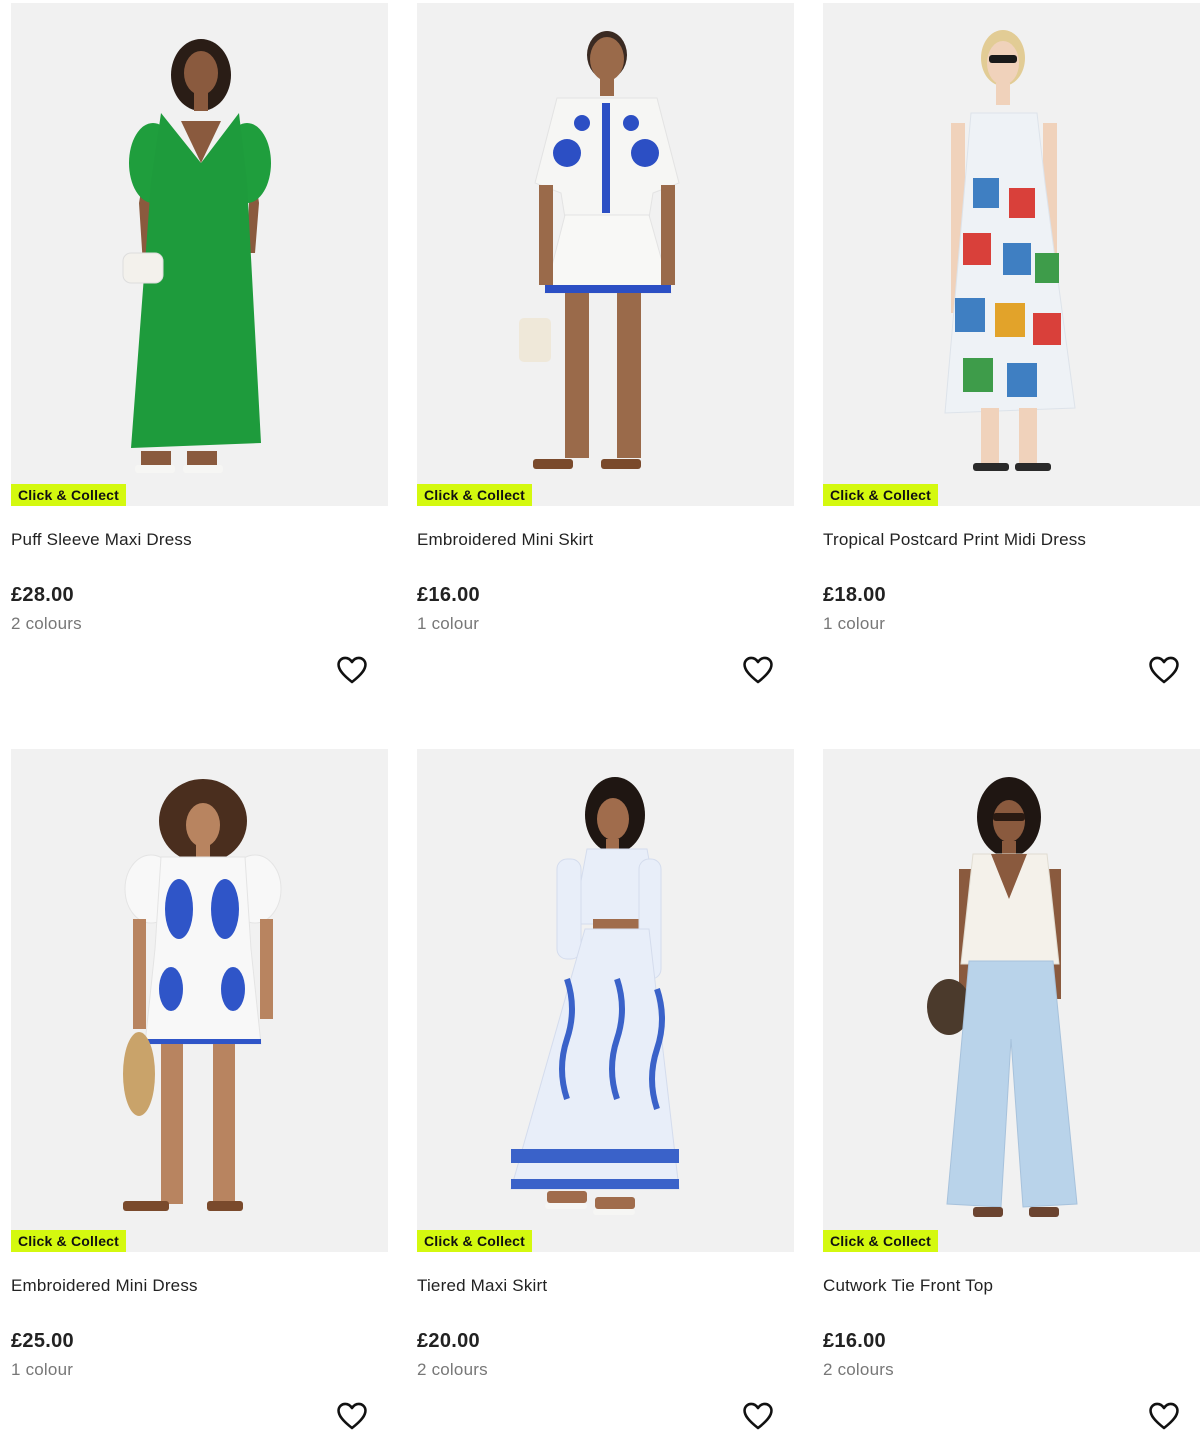 The width and height of the screenshot is (1200, 1432). Describe the element at coordinates (595, 996) in the screenshot. I see `model-photo-tiered-maxi-skirt` at that location.